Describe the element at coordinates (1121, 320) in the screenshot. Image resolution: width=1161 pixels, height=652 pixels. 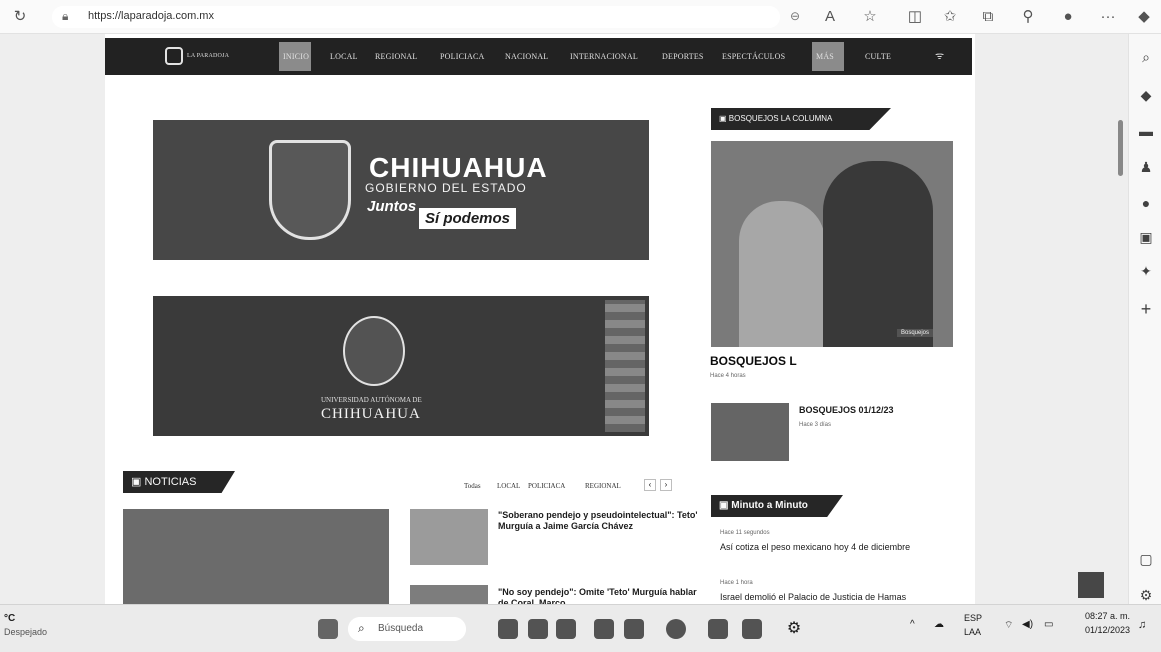
I see `page-scrollbar` at that location.